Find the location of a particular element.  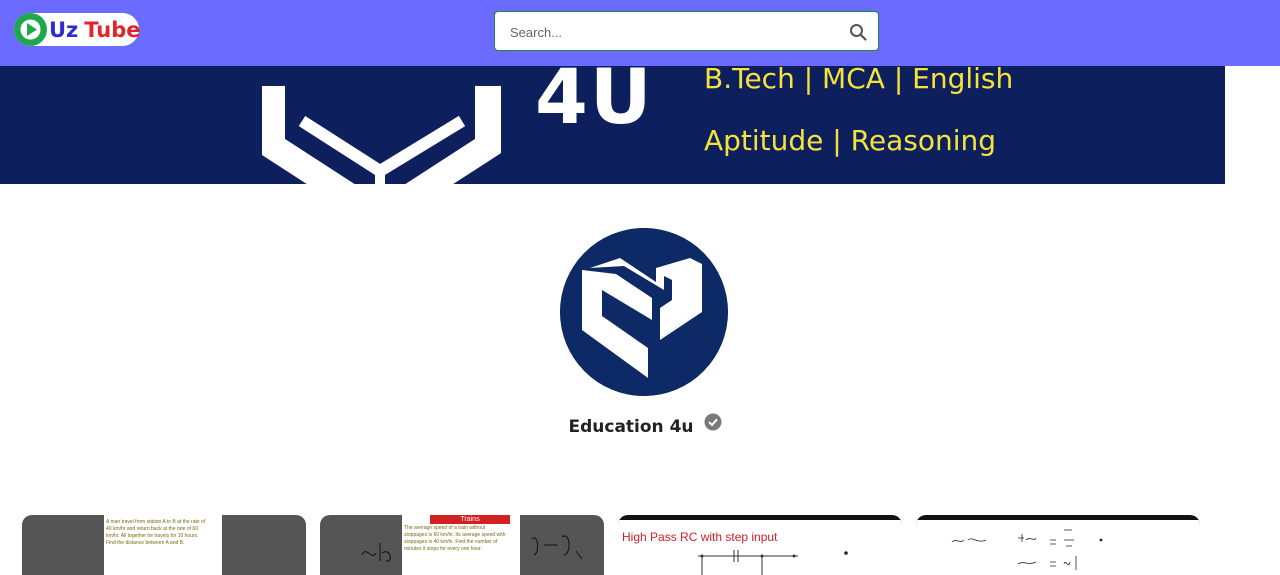

search-box is located at coordinates (686, 31).